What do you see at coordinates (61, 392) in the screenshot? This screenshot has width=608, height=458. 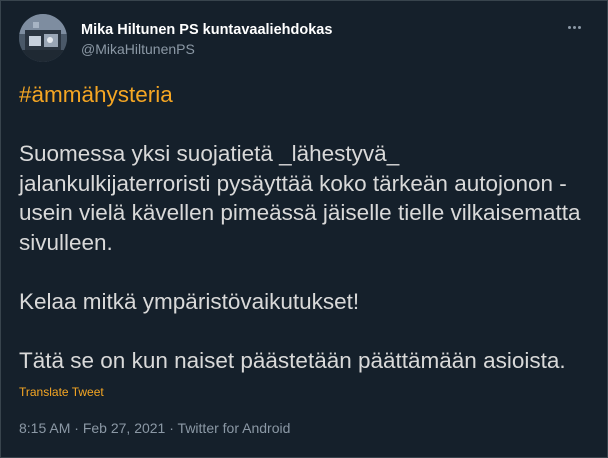 I see `translate-tweet-link: Translate Tweet` at bounding box center [61, 392].